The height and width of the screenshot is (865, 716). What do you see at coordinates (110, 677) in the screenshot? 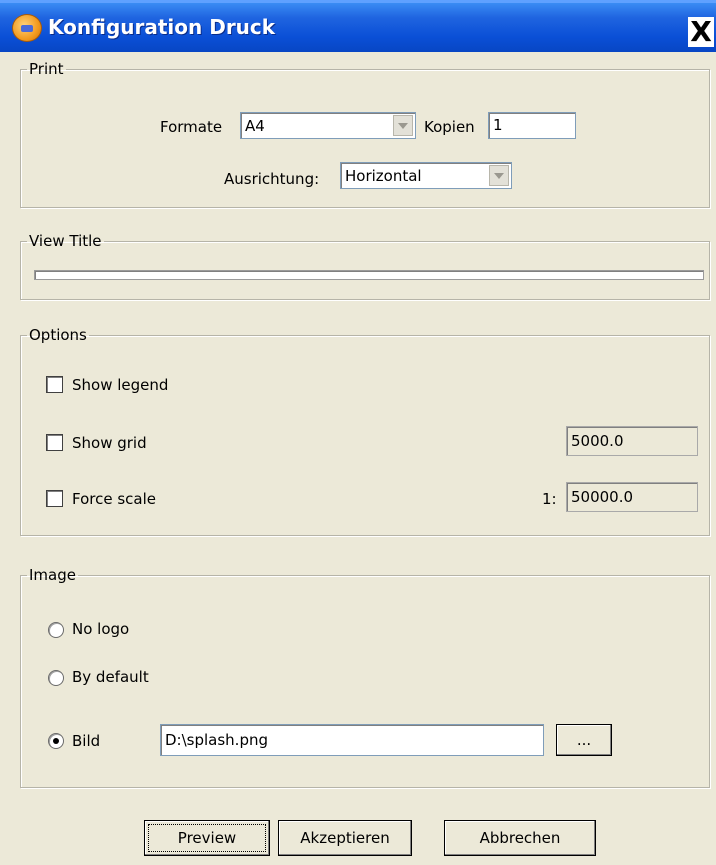
I see `by-default-label: By default` at bounding box center [110, 677].